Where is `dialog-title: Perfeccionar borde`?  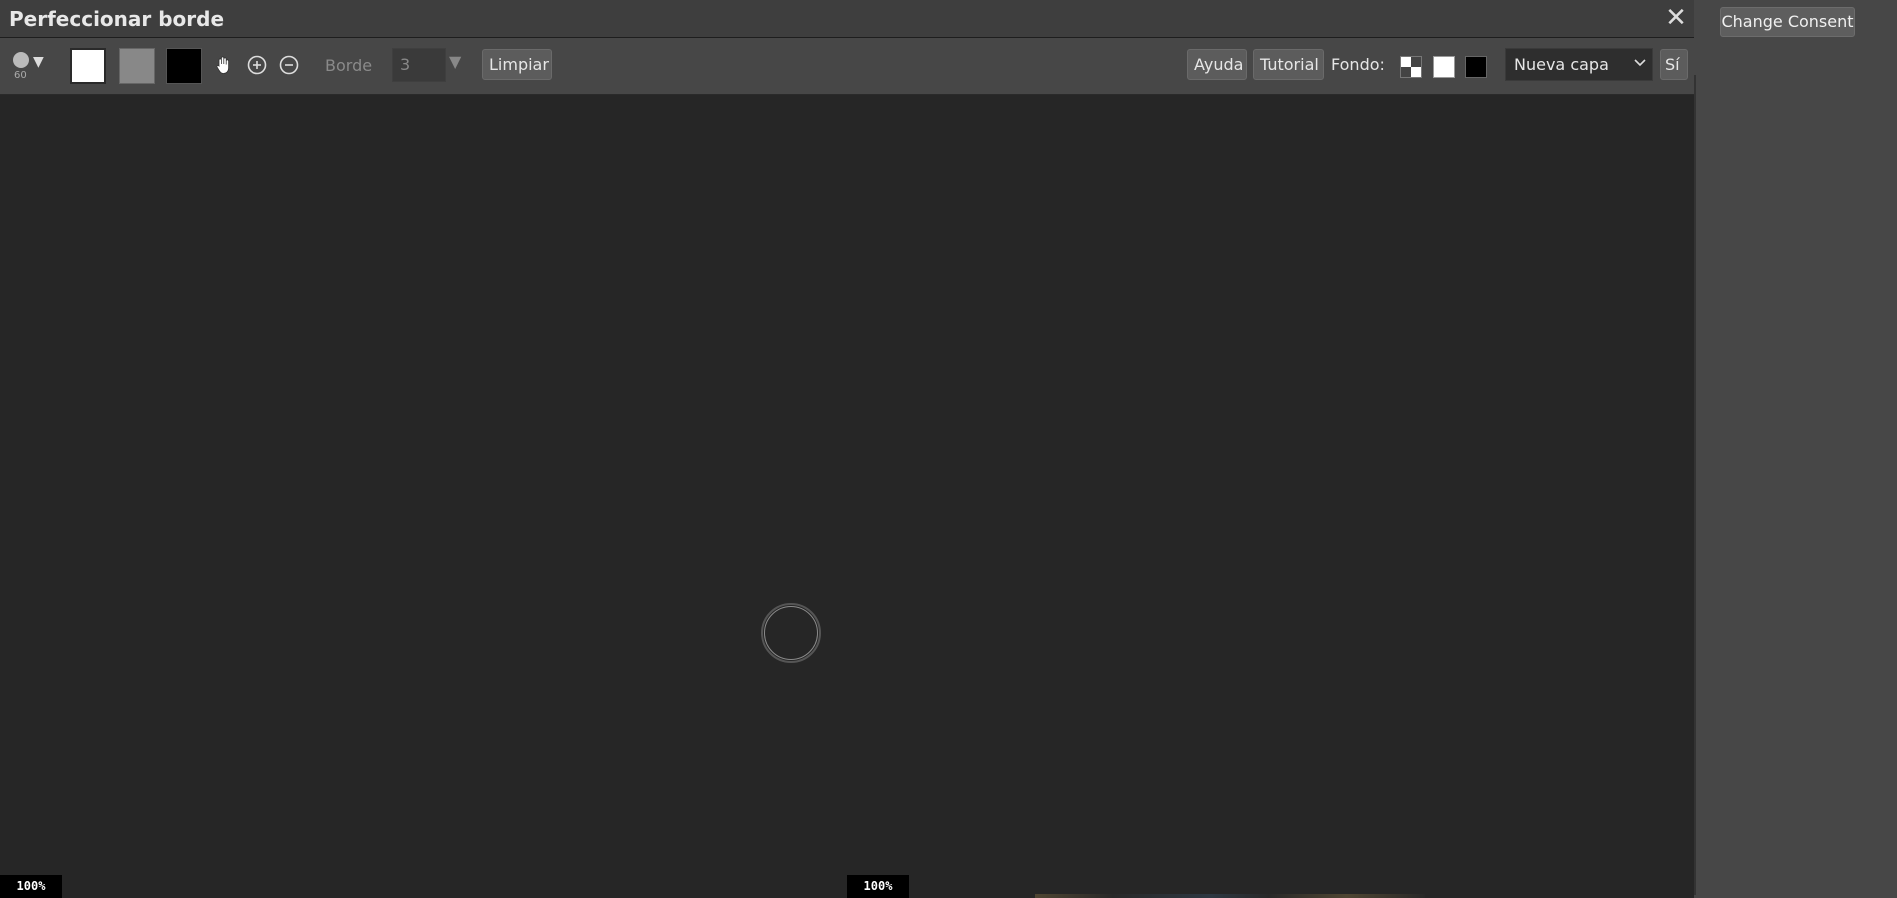 dialog-title: Perfeccionar borde is located at coordinates (117, 19).